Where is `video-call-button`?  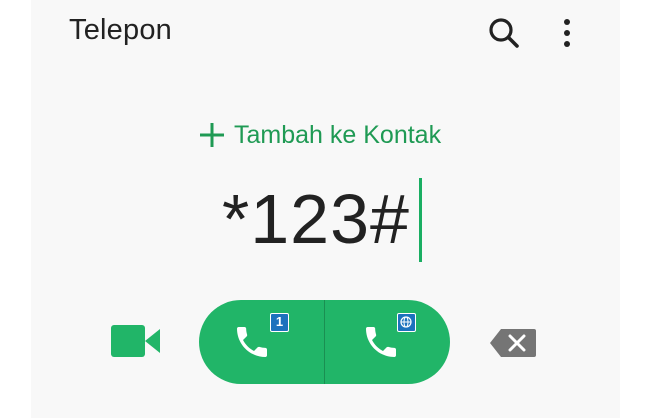 video-call-button is located at coordinates (136, 341).